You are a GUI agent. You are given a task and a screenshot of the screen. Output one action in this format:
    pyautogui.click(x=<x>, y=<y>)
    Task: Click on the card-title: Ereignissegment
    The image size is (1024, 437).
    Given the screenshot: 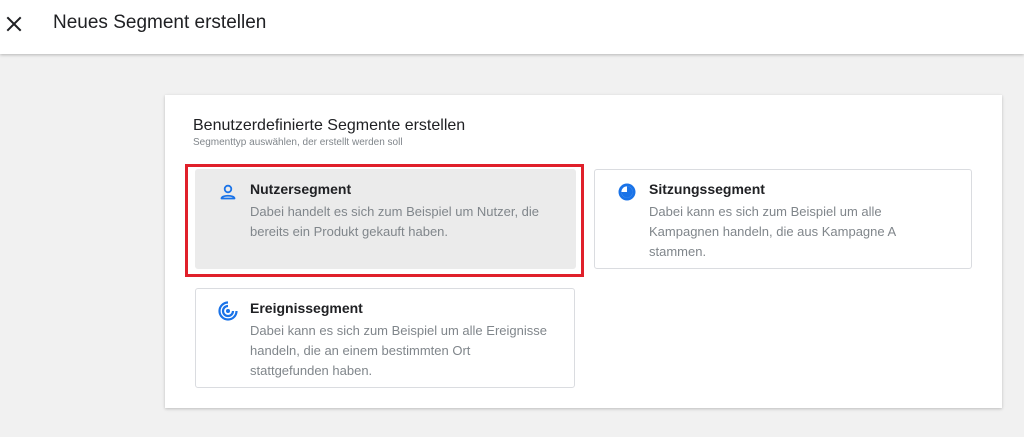 What is the action you would take?
    pyautogui.click(x=306, y=308)
    